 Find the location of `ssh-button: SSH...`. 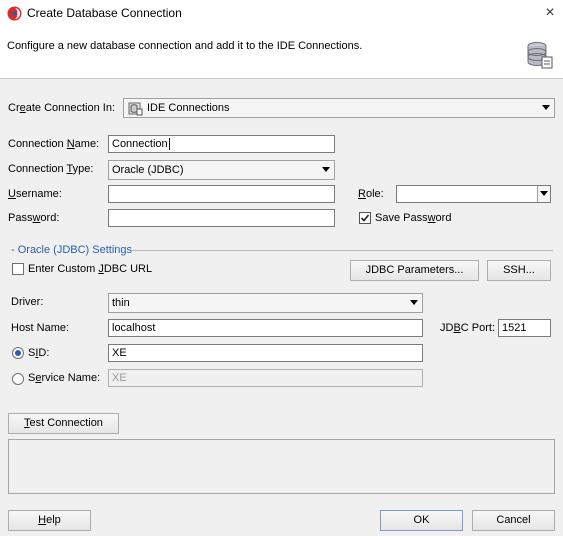

ssh-button: SSH... is located at coordinates (519, 270).